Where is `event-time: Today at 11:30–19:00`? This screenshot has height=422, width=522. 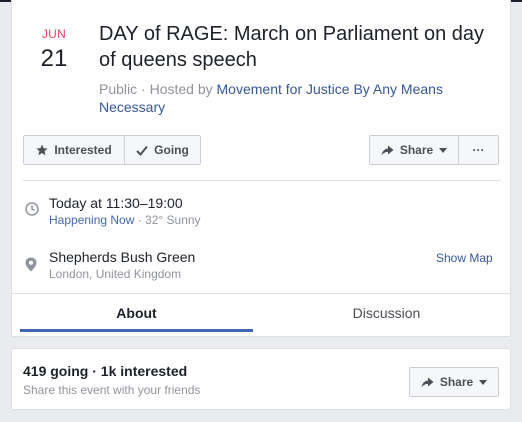 event-time: Today at 11:30–19:00 is located at coordinates (116, 203).